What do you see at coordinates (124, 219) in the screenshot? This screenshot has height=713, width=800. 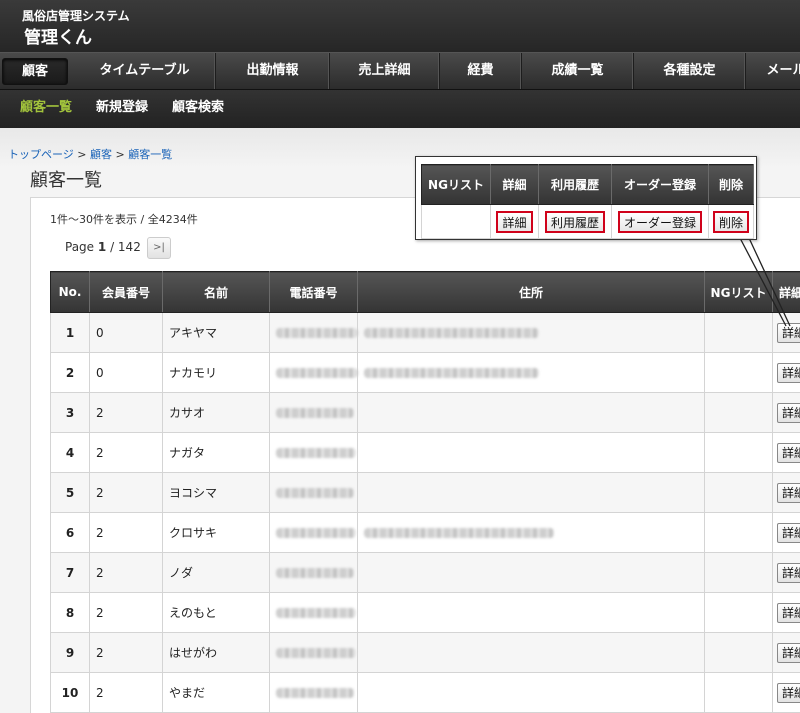 I see `result-count: 1件～30件を表示 / 全4234件` at bounding box center [124, 219].